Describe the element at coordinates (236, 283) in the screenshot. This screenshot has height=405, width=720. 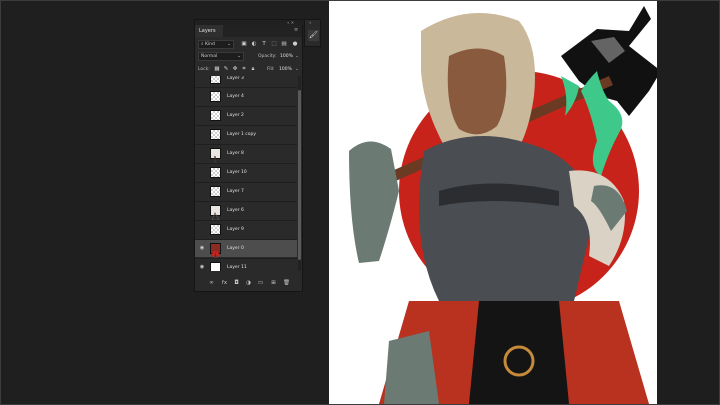
I see `mask-icon: ◘` at that location.